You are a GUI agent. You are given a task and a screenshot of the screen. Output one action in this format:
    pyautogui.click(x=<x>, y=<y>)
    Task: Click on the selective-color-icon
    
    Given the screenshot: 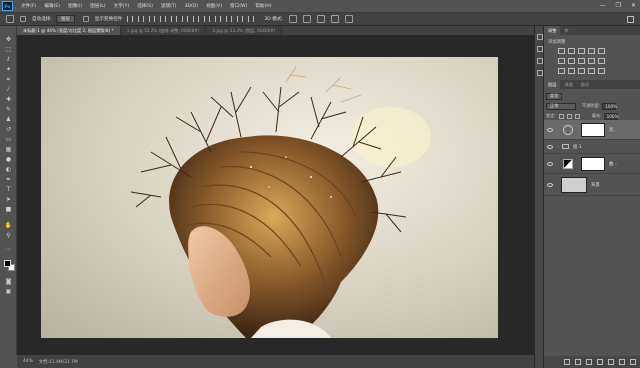 What is the action you would take?
    pyautogui.click(x=601, y=71)
    